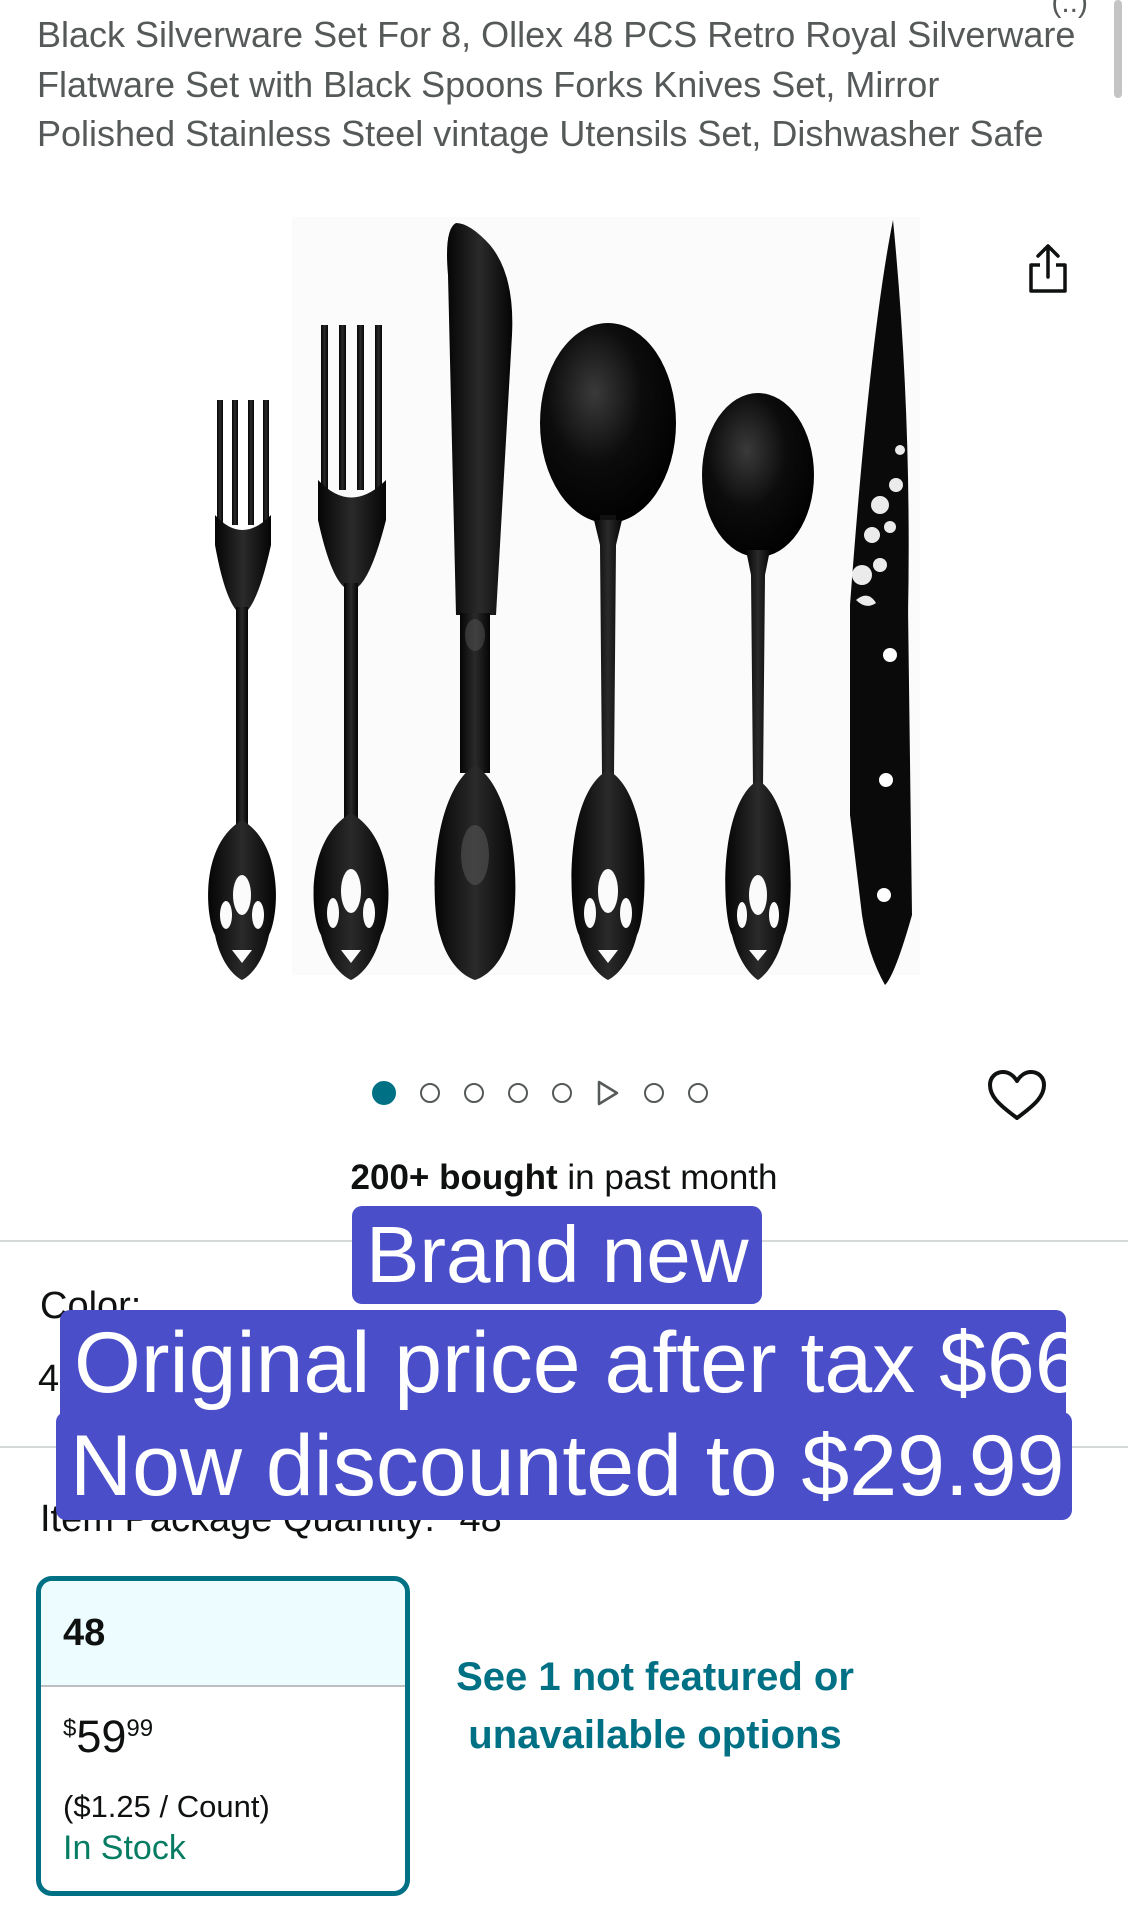 The height and width of the screenshot is (1920, 1128). What do you see at coordinates (571, 1363) in the screenshot?
I see `caption-line-2: Original price after tax $66` at bounding box center [571, 1363].